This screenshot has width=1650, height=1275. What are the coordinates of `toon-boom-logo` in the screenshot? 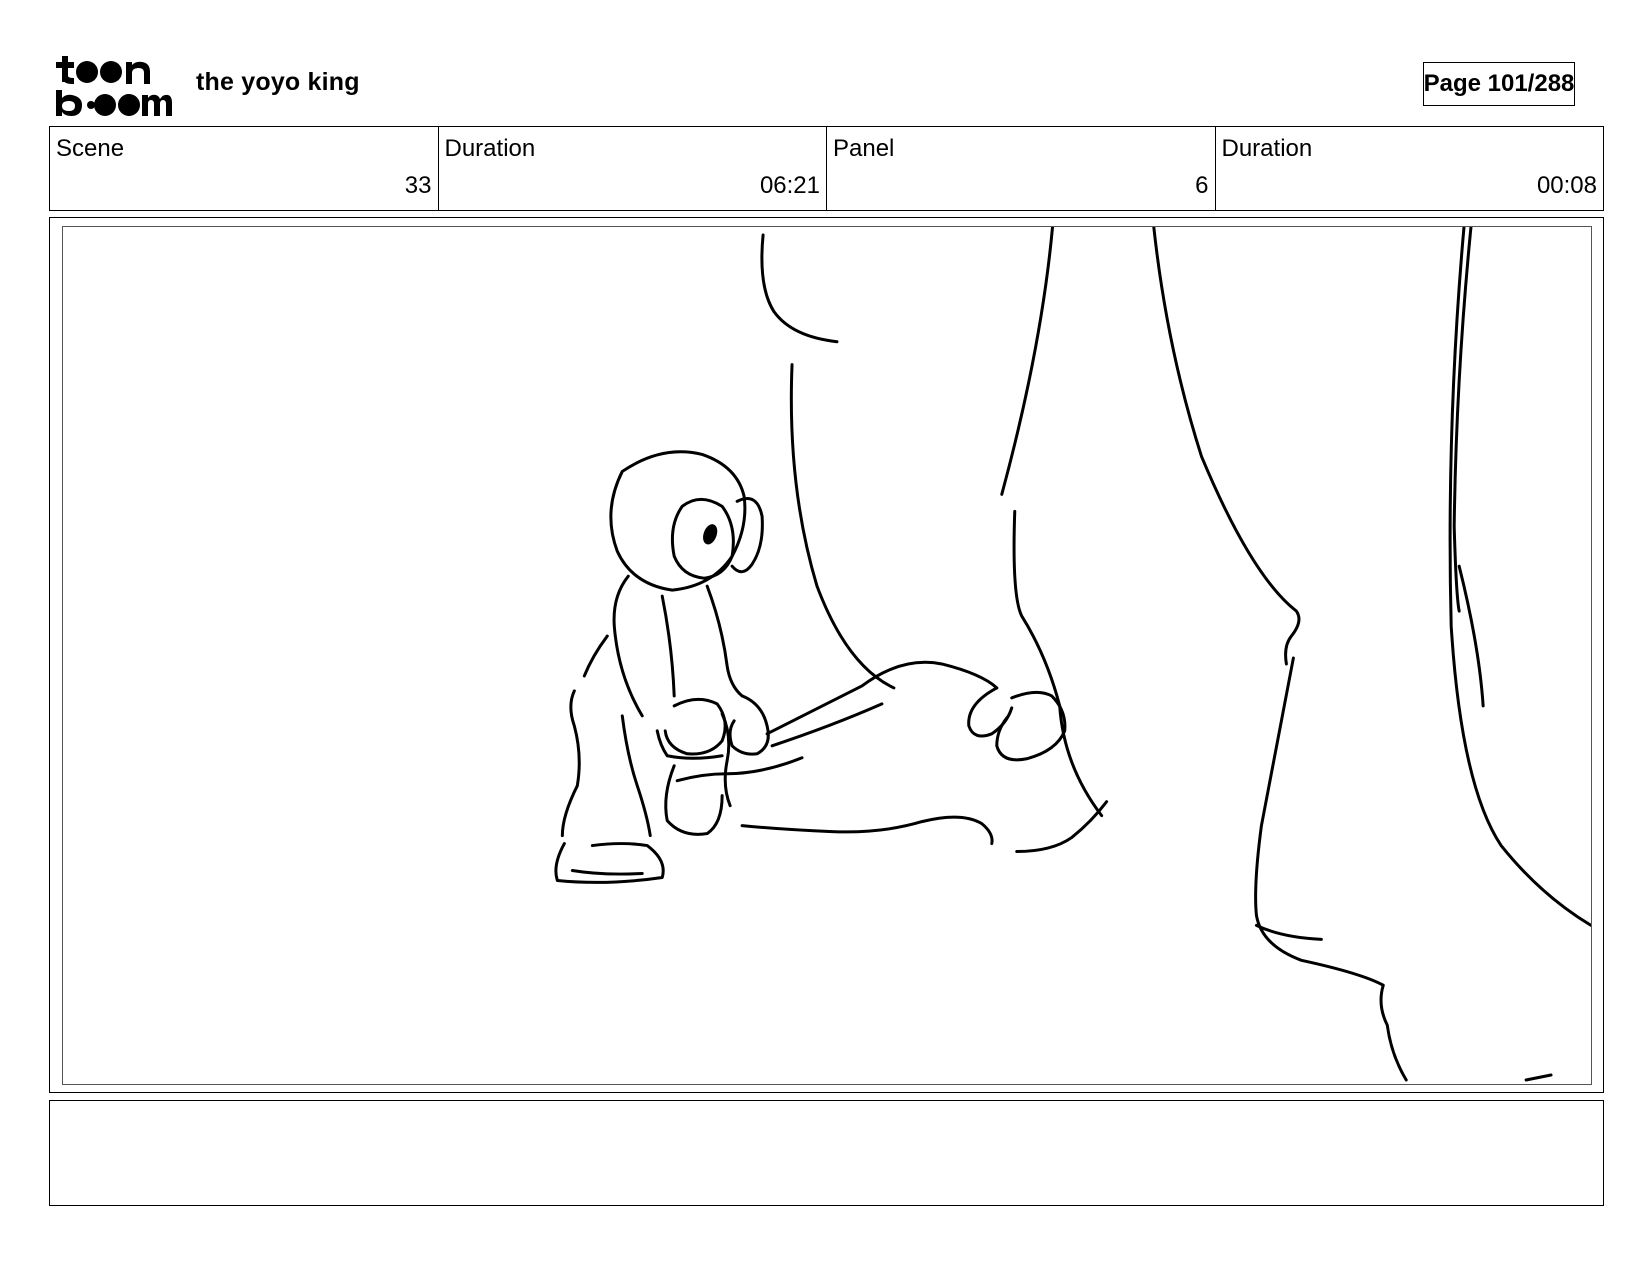 It's located at (113, 86).